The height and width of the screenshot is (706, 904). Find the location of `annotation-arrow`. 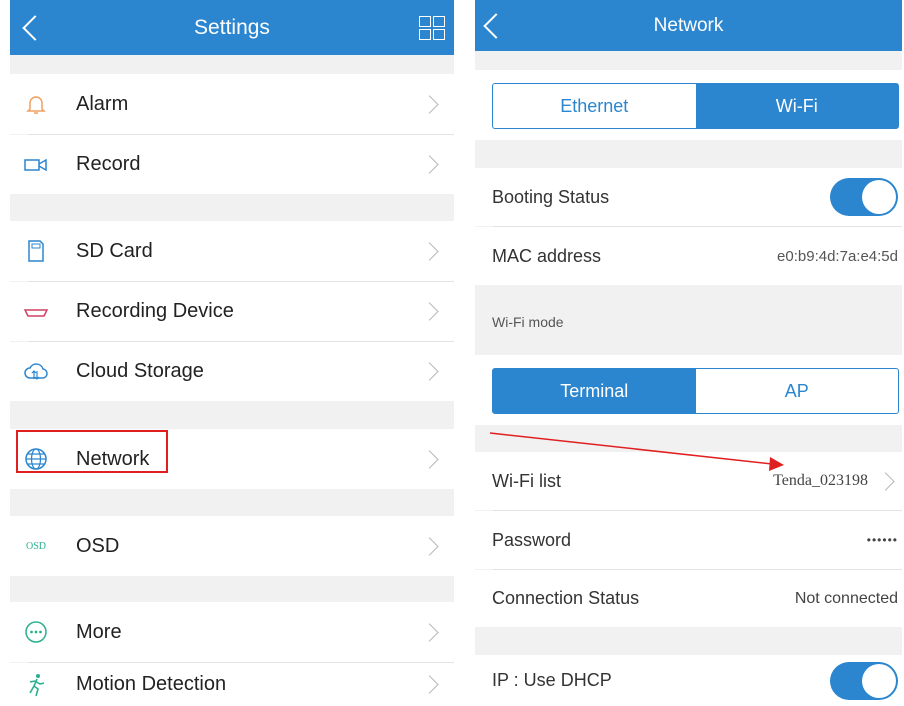

annotation-arrow is located at coordinates (636, 451).